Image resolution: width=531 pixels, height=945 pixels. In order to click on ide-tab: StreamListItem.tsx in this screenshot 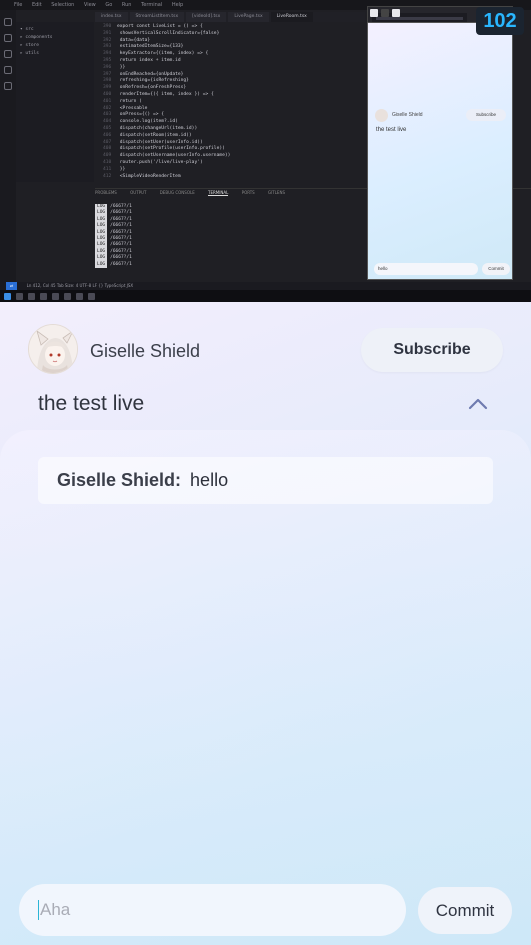, I will do `click(157, 17)`.